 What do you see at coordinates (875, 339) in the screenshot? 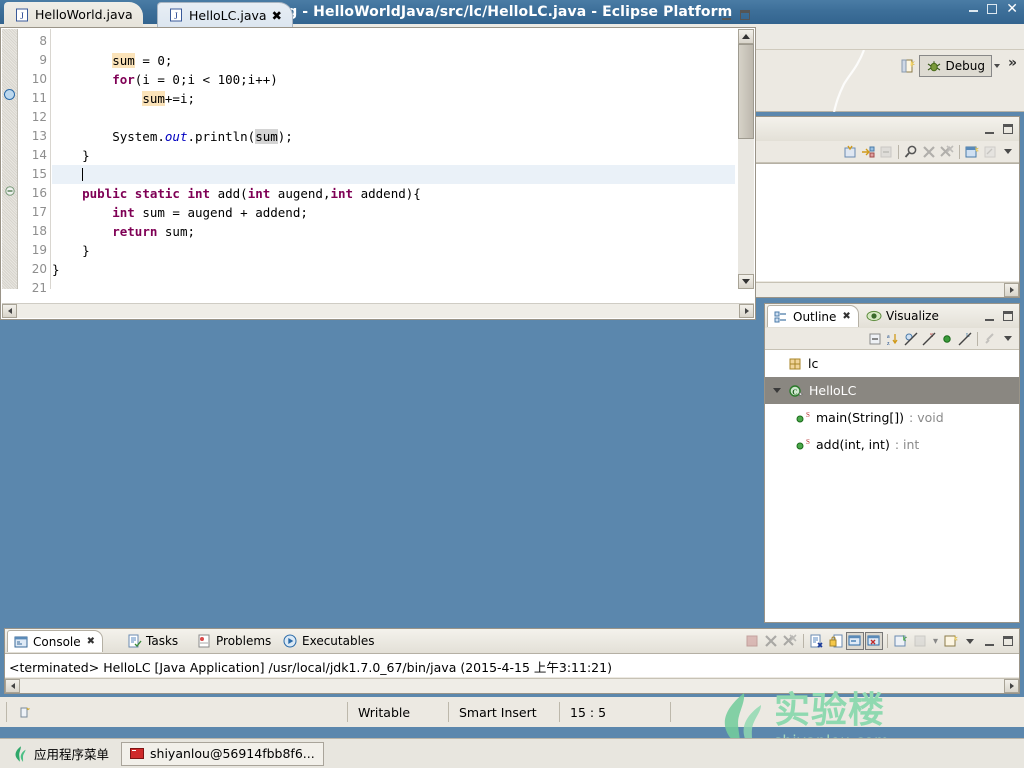
I see `collapse-all-icon` at bounding box center [875, 339].